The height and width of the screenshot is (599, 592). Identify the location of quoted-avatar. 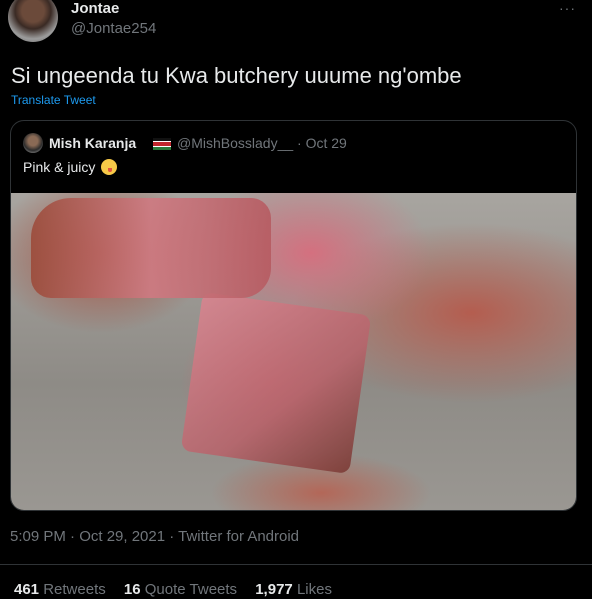
(33, 143).